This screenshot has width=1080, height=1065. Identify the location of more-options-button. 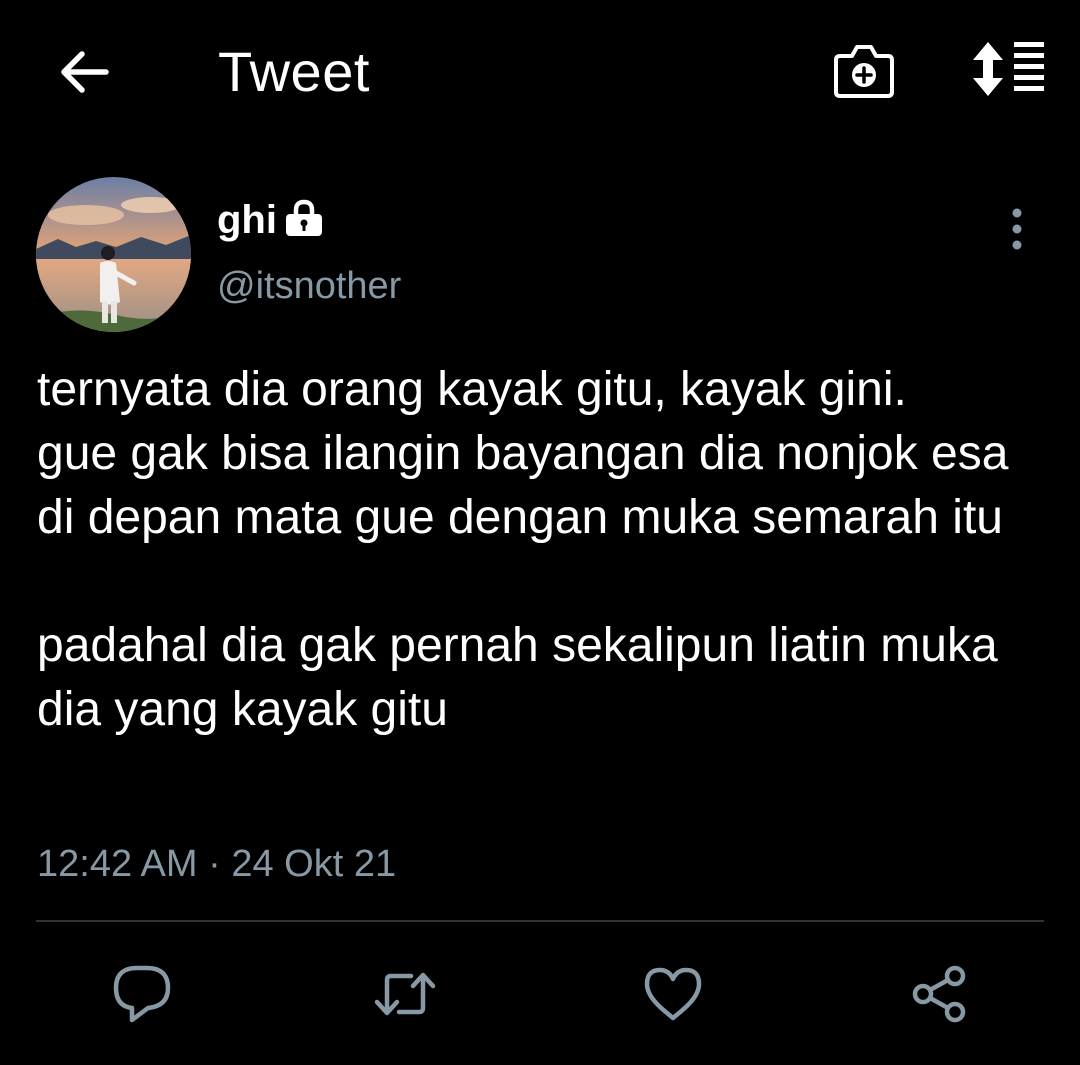
(1017, 229).